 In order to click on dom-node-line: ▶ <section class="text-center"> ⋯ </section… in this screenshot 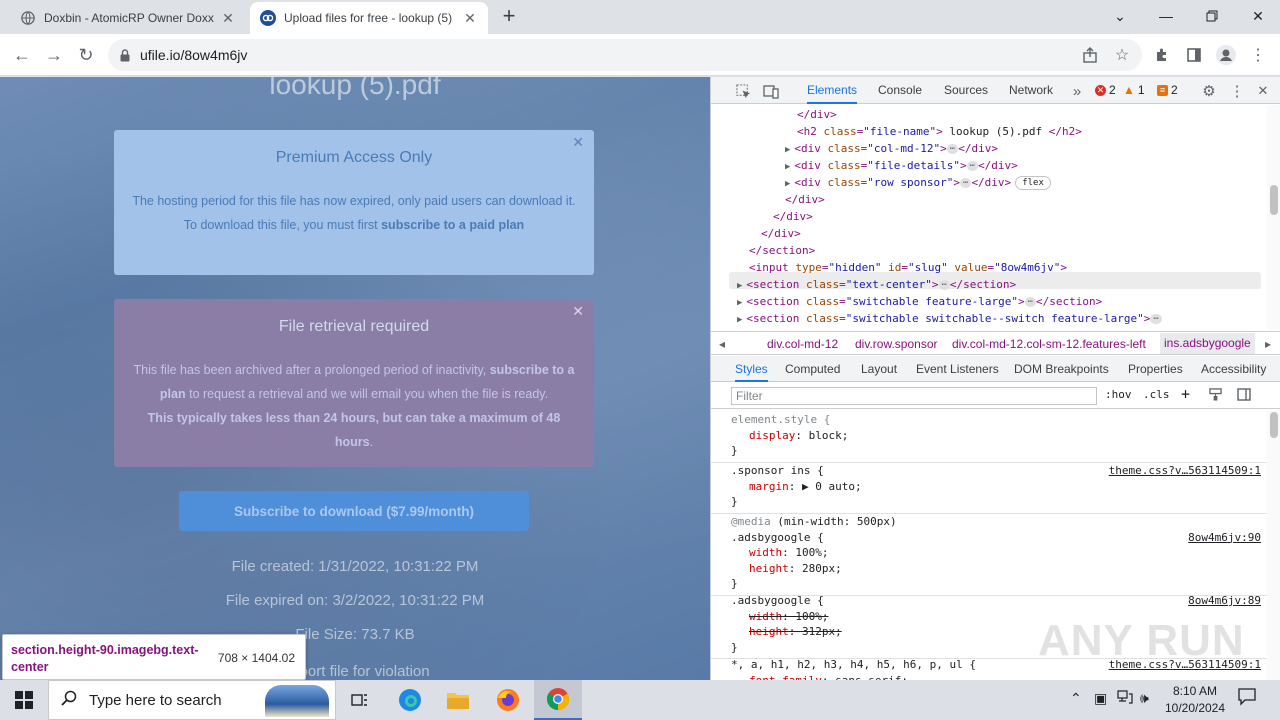, I will do `click(876, 284)`.